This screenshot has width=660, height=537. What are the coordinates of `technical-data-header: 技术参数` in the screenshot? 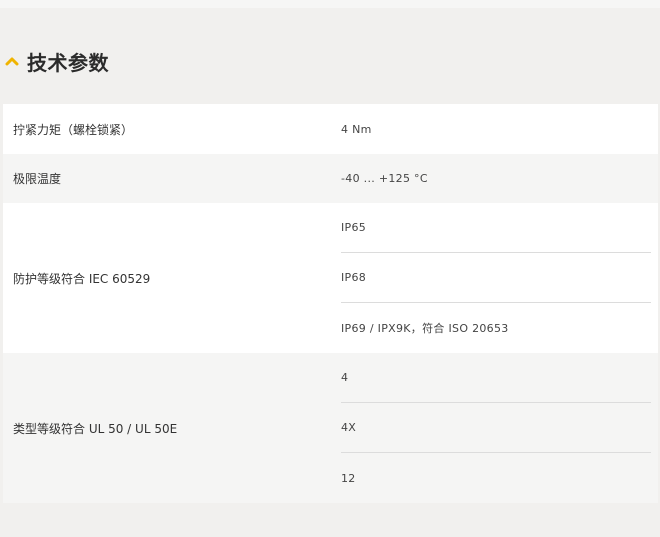 It's located at (56, 61).